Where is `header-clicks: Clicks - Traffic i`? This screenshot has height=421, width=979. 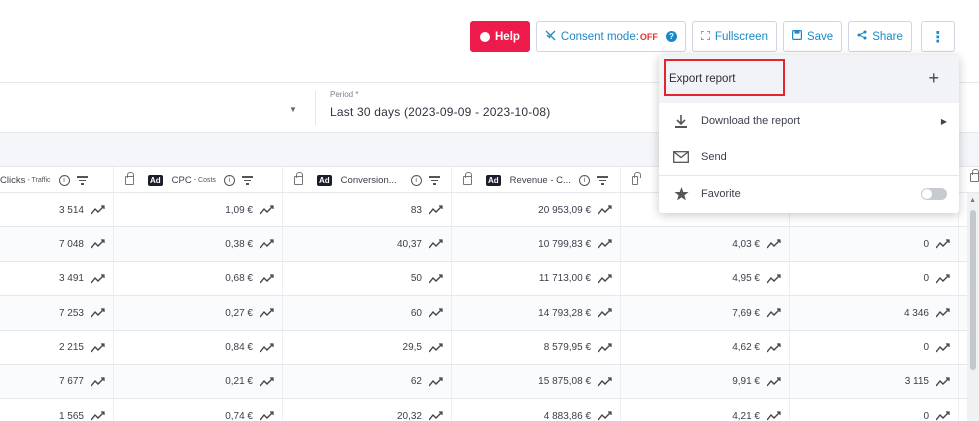
header-clicks: Clicks - Traffic i is located at coordinates (55, 180).